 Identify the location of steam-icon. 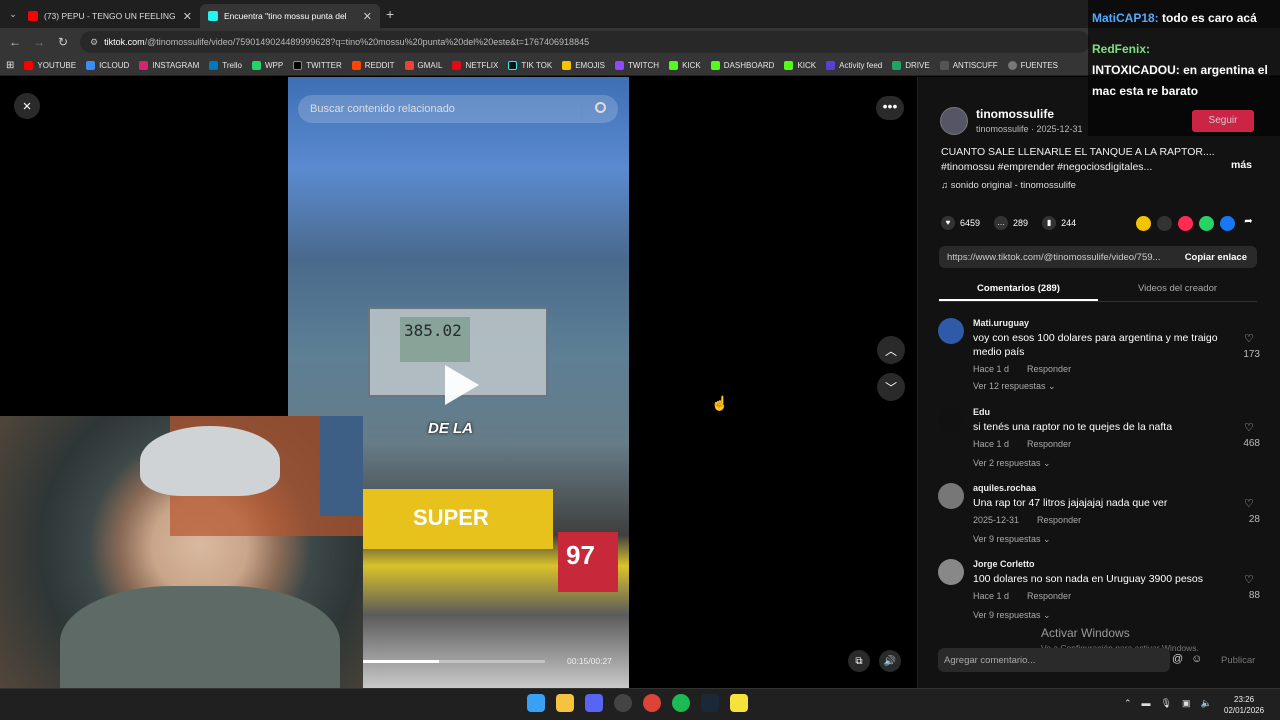
(710, 703).